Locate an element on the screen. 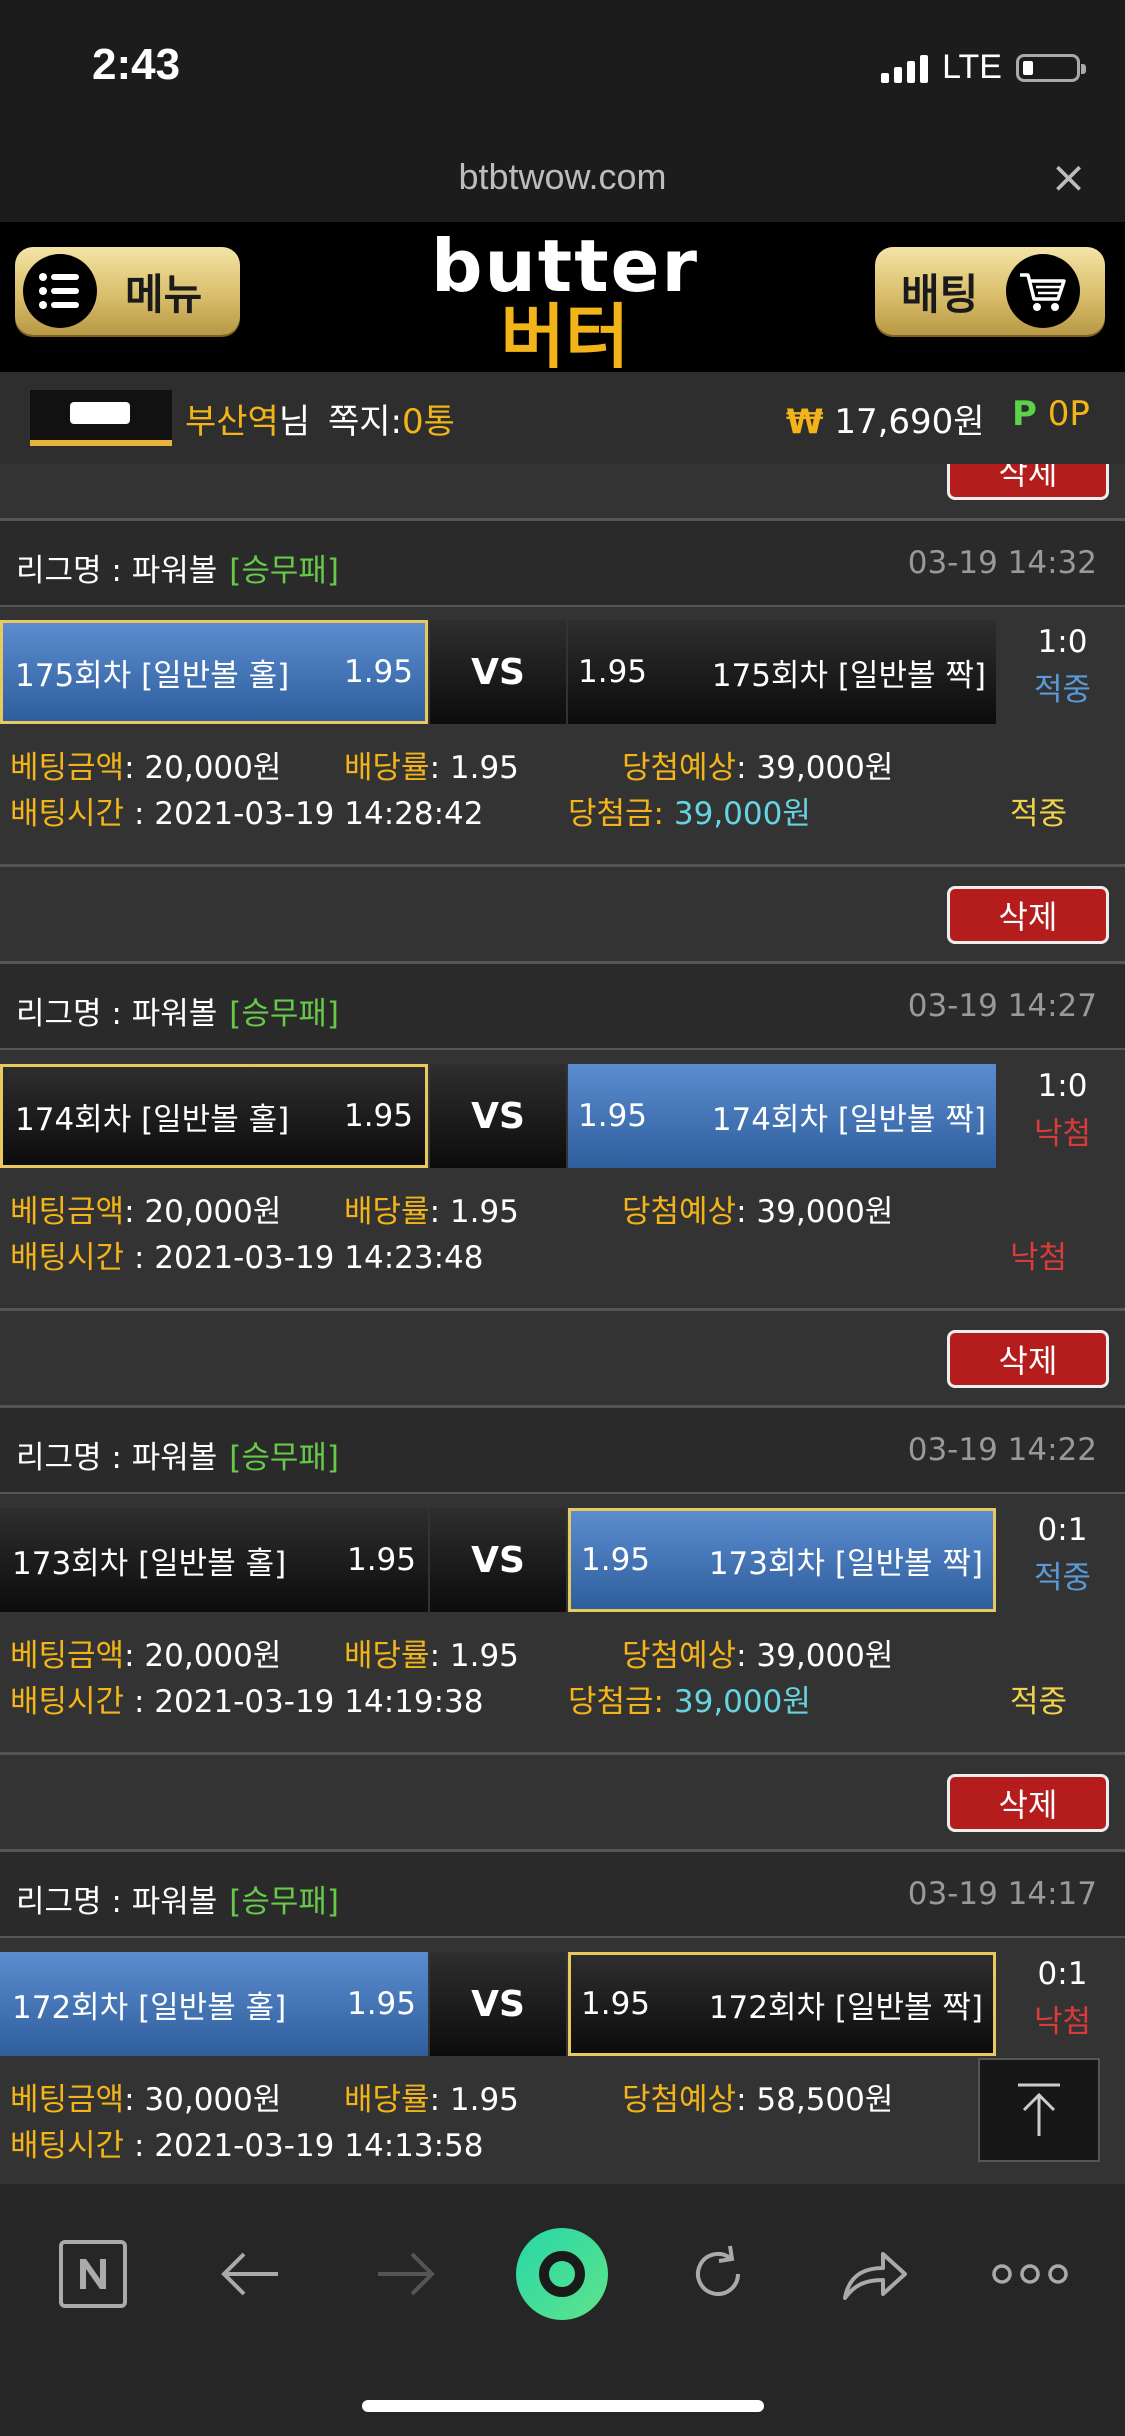 The width and height of the screenshot is (1125, 2436). scroll-to-top-button is located at coordinates (1039, 2110).